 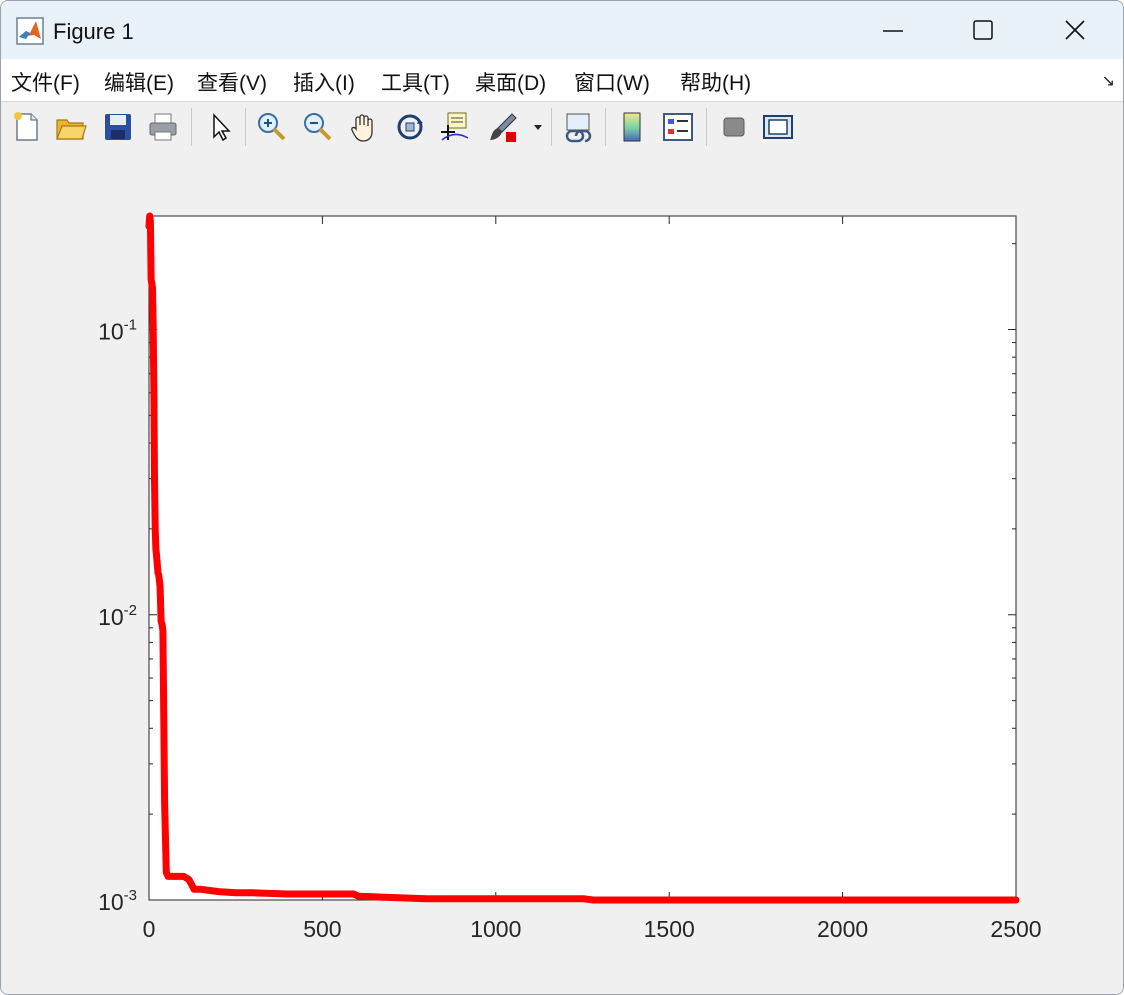 I want to click on menu-help: 帮助(H), so click(x=715, y=82).